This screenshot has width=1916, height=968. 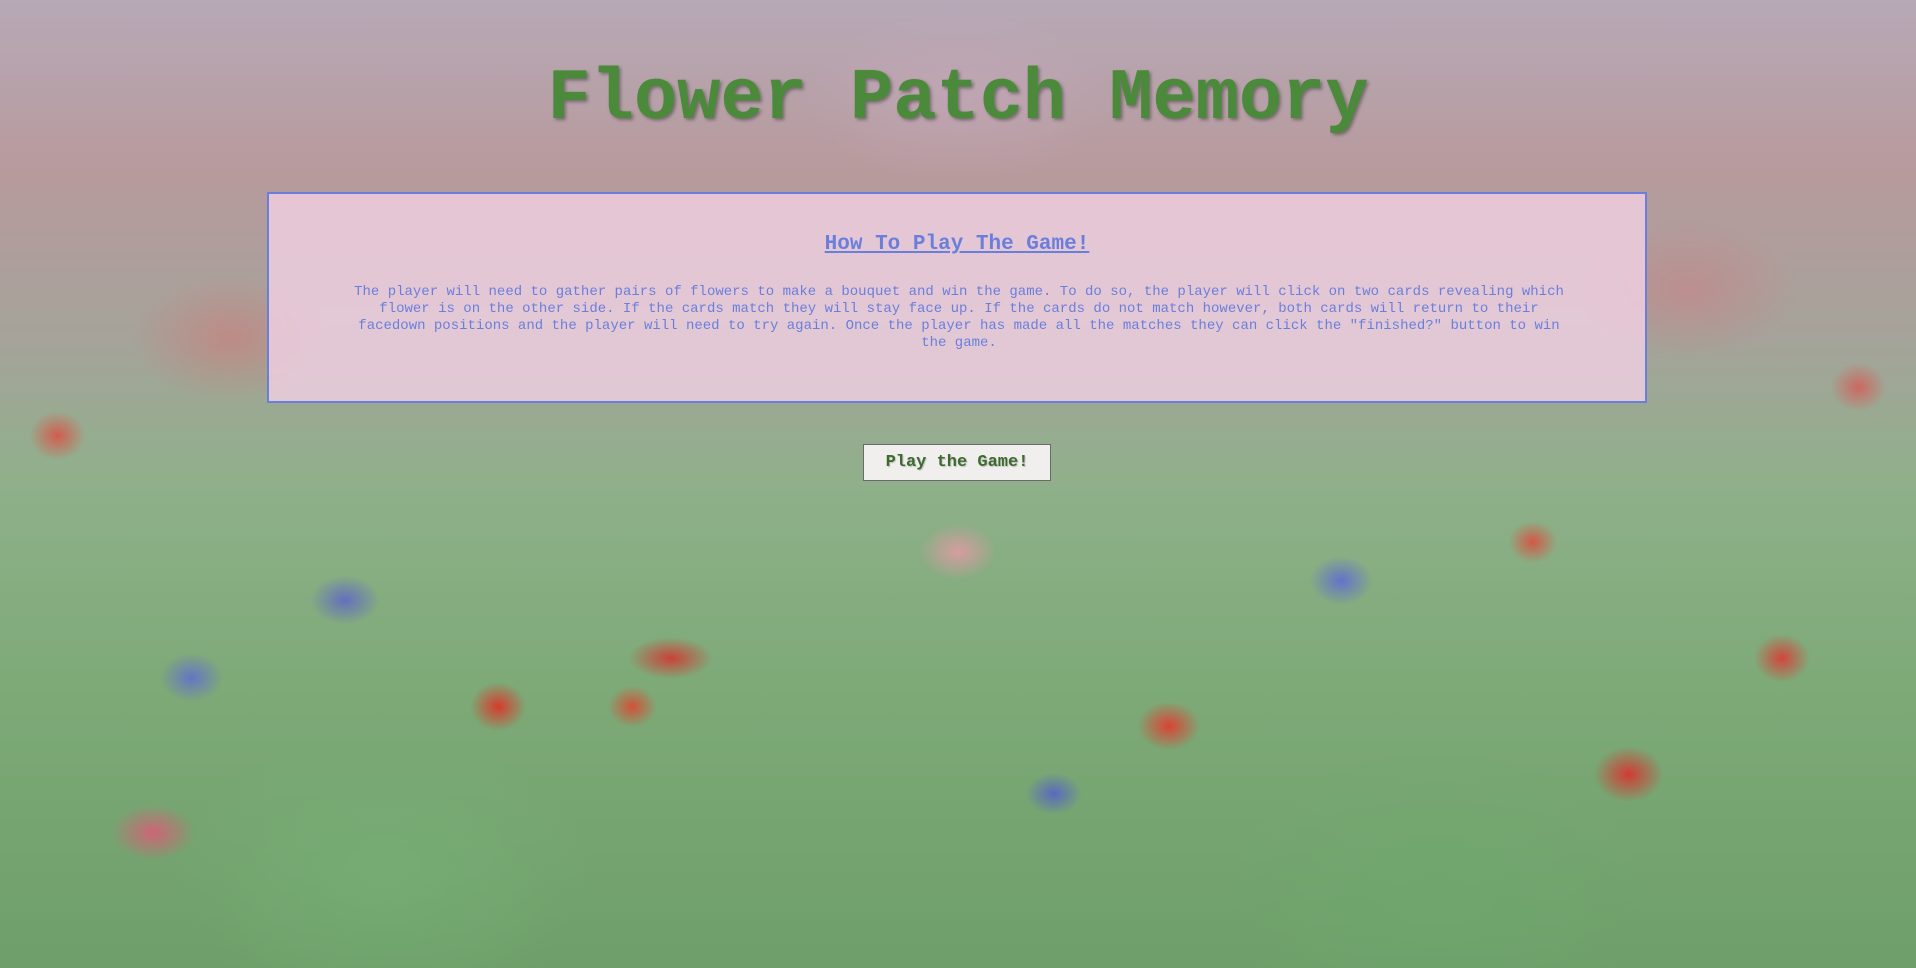 I want to click on instructions-heading: How To Play The Game!, so click(x=957, y=244).